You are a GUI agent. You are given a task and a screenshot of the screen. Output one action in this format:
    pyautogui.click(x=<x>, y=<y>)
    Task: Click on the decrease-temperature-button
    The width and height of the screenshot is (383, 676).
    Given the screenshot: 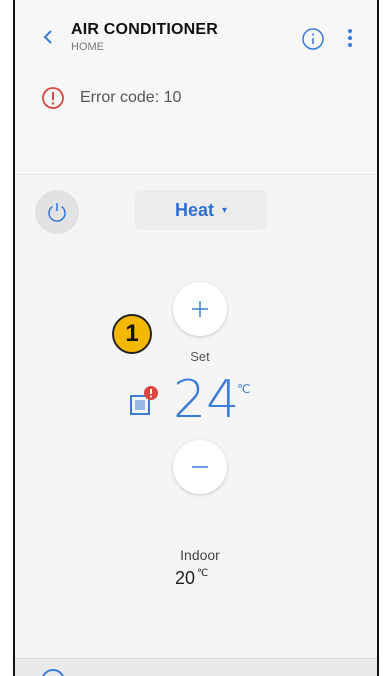 What is the action you would take?
    pyautogui.click(x=200, y=467)
    